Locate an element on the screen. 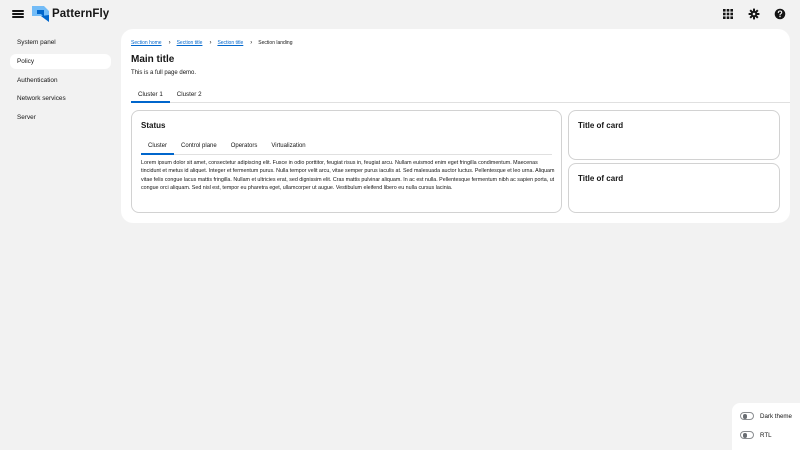 The width and height of the screenshot is (800, 450). dark-theme-switch is located at coordinates (747, 416).